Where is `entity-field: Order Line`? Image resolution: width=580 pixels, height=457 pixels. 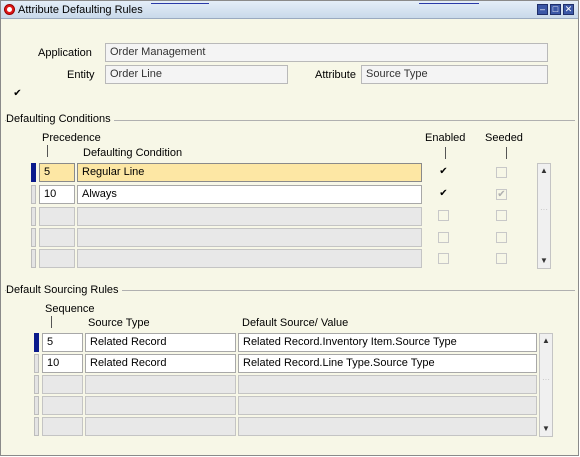 entity-field: Order Line is located at coordinates (196, 74).